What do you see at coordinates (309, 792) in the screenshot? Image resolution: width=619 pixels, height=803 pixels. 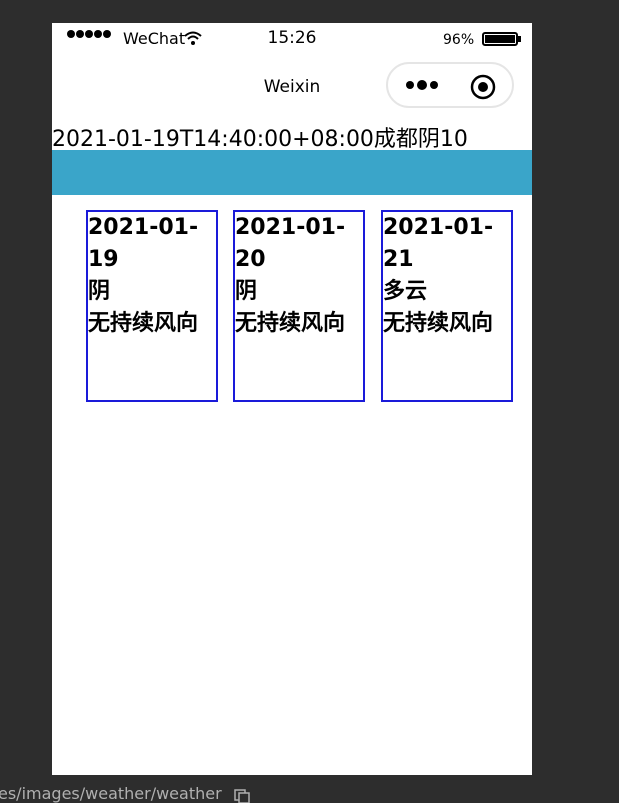 I see `page-path-bar: es/images/weather/weather` at bounding box center [309, 792].